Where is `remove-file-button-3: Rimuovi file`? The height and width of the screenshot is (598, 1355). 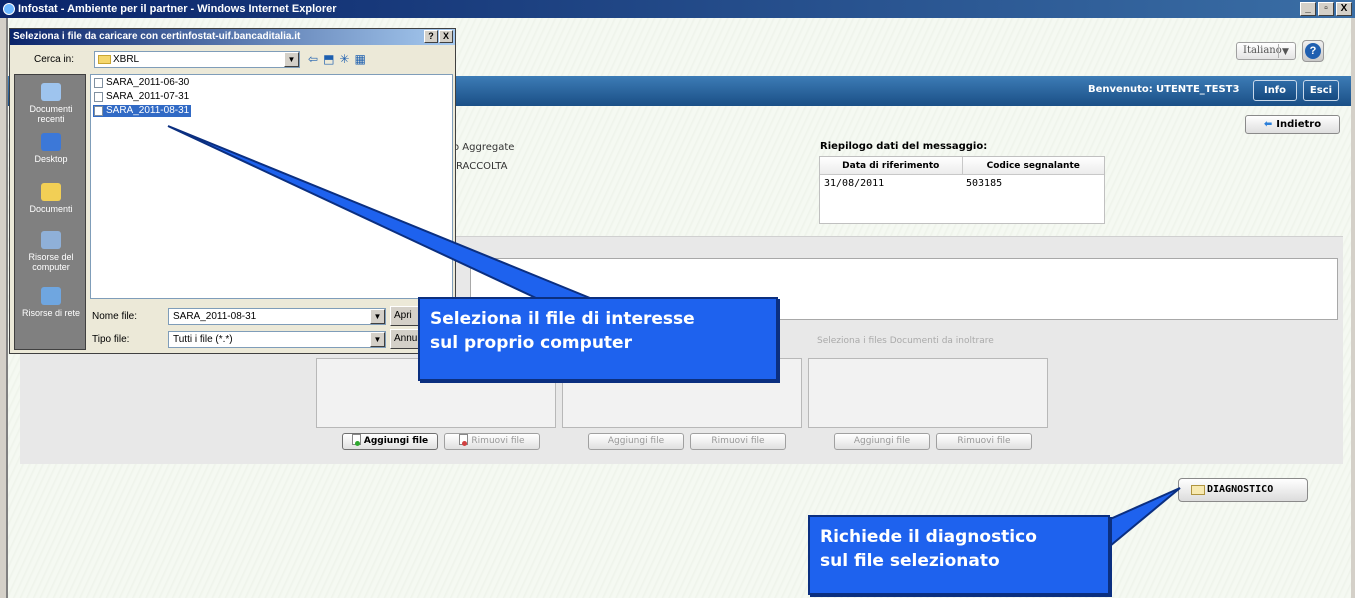
remove-file-button-3: Rimuovi file is located at coordinates (984, 441).